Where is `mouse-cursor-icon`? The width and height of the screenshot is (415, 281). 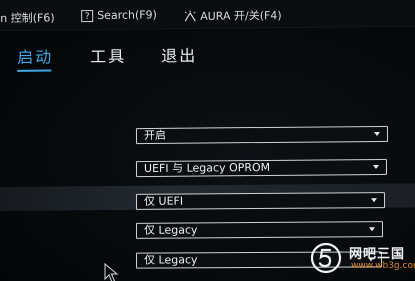
mouse-cursor-icon is located at coordinates (111, 272).